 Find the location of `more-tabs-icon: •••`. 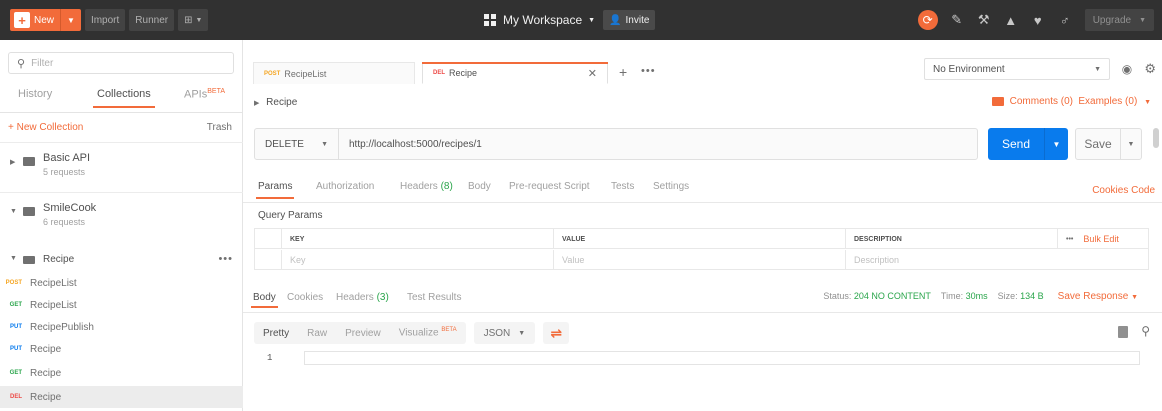

more-tabs-icon: ••• is located at coordinates (648, 71).